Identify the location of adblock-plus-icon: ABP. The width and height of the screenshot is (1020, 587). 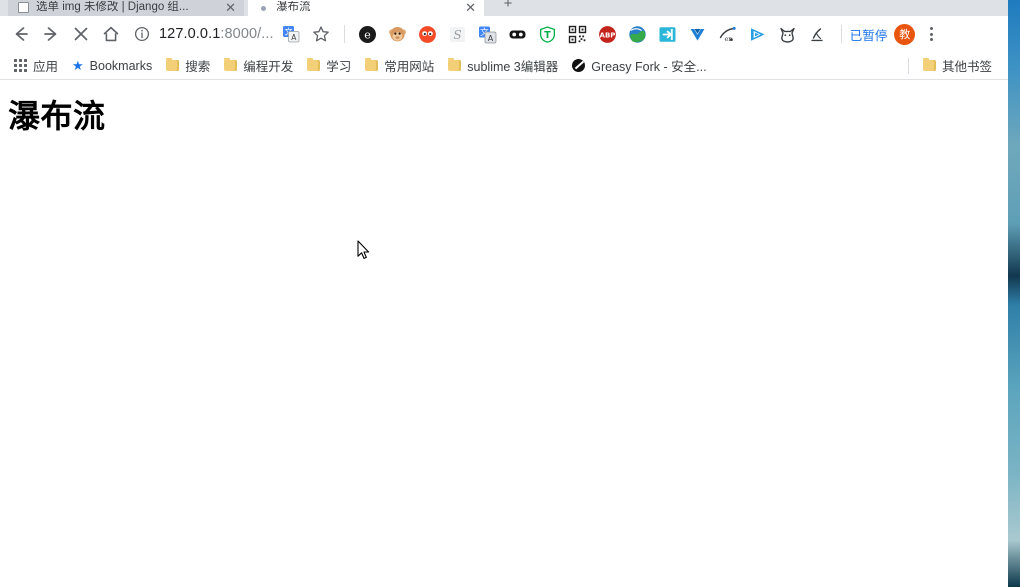
(608, 34).